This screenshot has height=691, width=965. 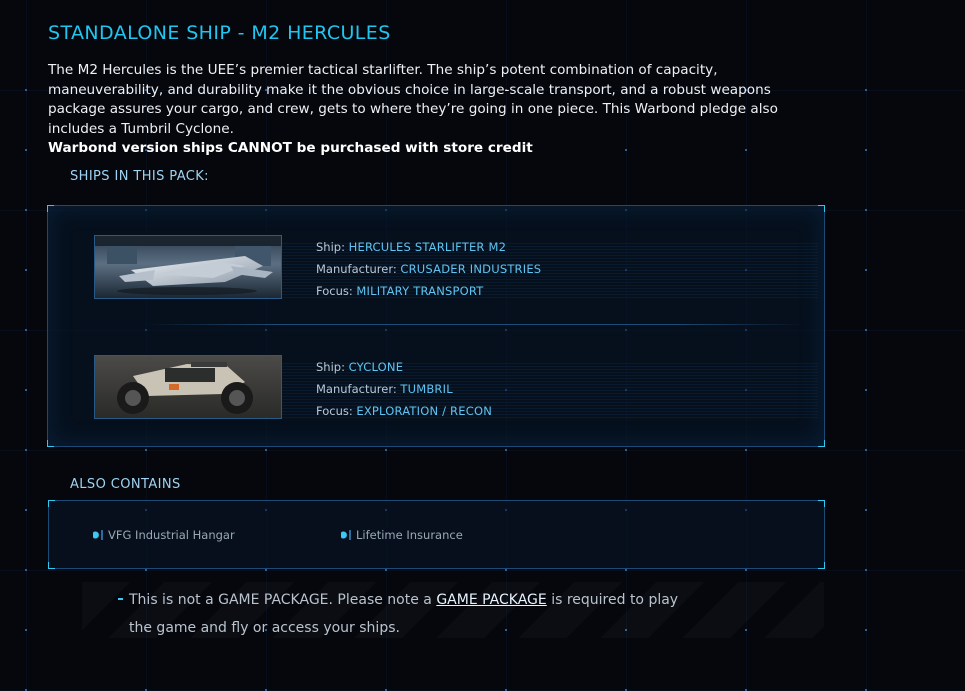 I want to click on manufacturer-line: Manufacturer: TUMBRIL, so click(x=404, y=389).